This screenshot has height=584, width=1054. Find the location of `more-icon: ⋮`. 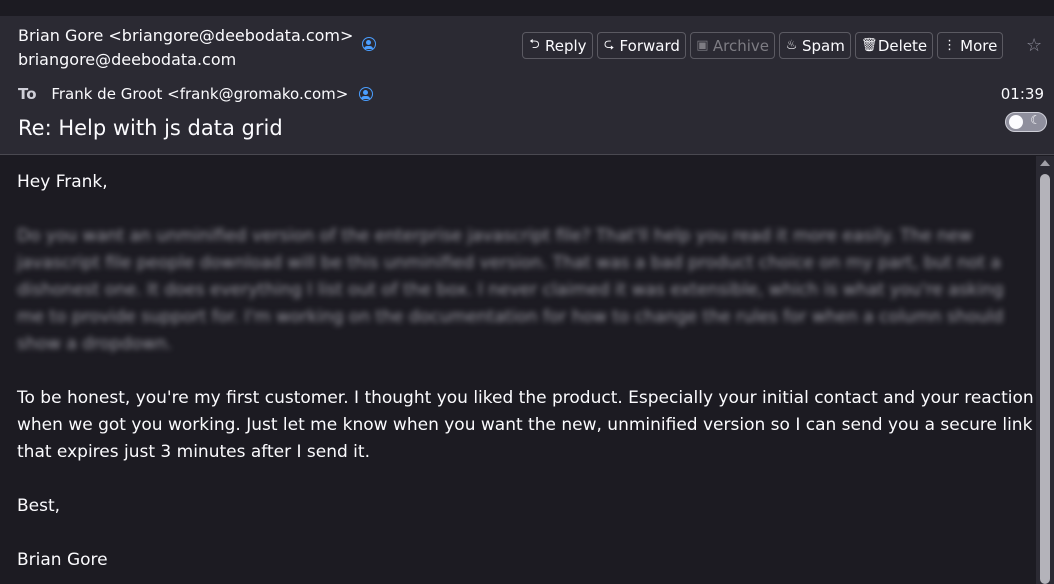

more-icon: ⋮ is located at coordinates (950, 45).